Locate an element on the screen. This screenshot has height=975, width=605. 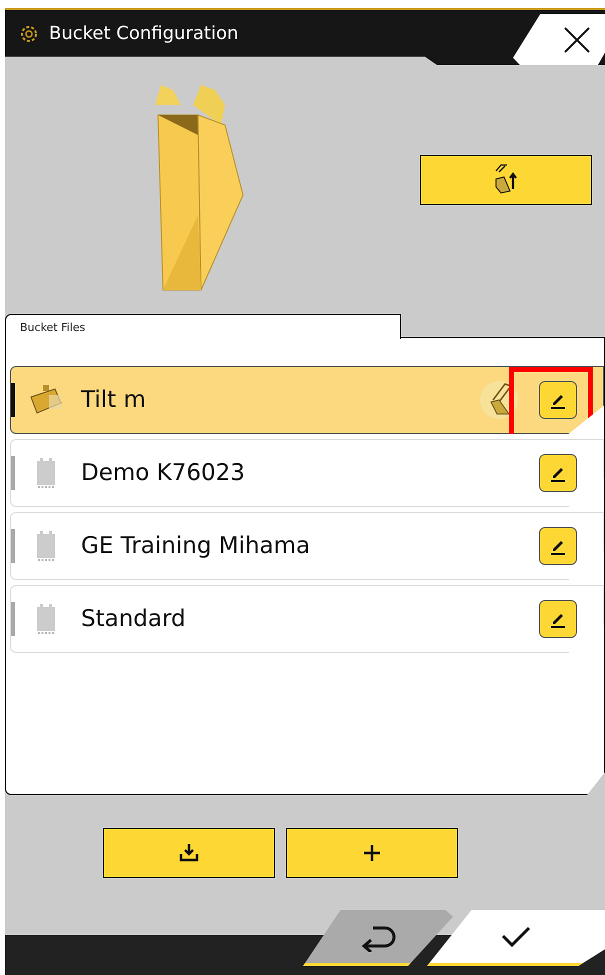
bucket-file-row: Tilt m is located at coordinates (307, 400).